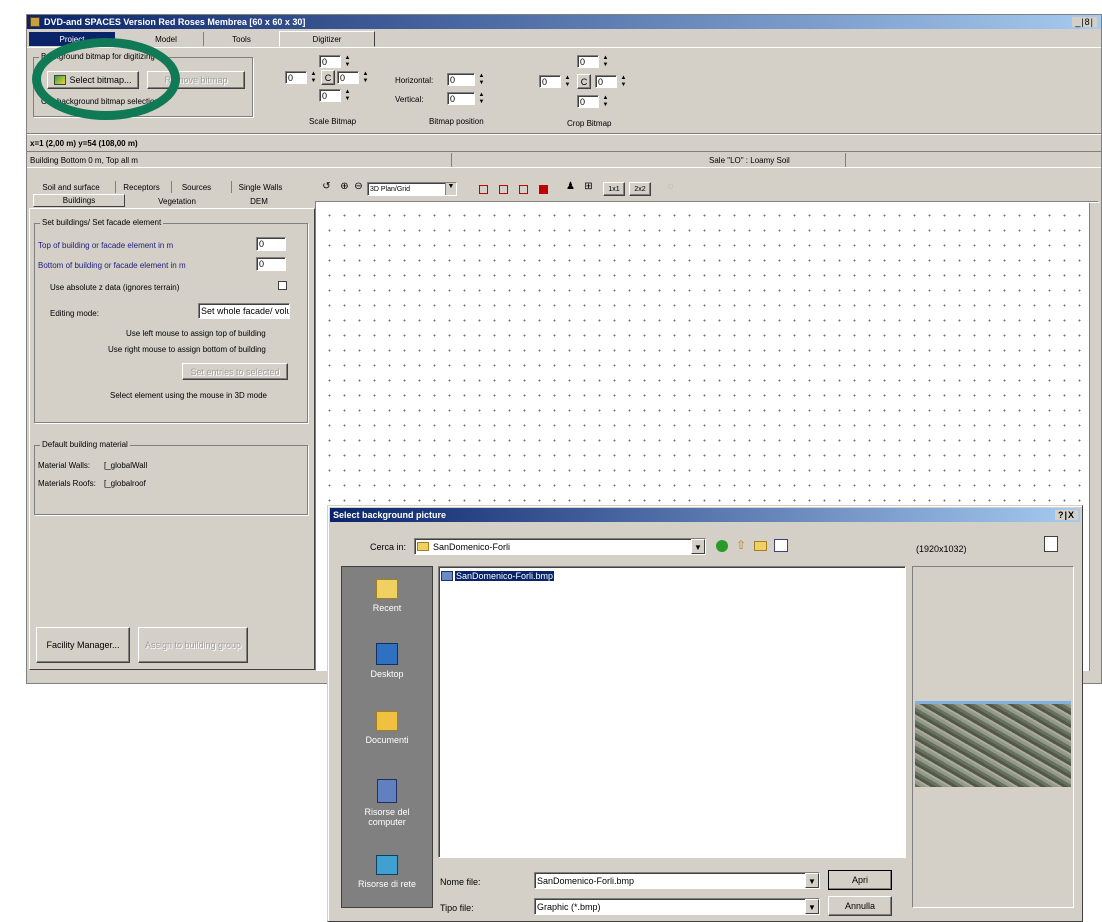 Image resolution: width=1102 pixels, height=922 pixels. I want to click on top-field: 0, so click(271, 244).